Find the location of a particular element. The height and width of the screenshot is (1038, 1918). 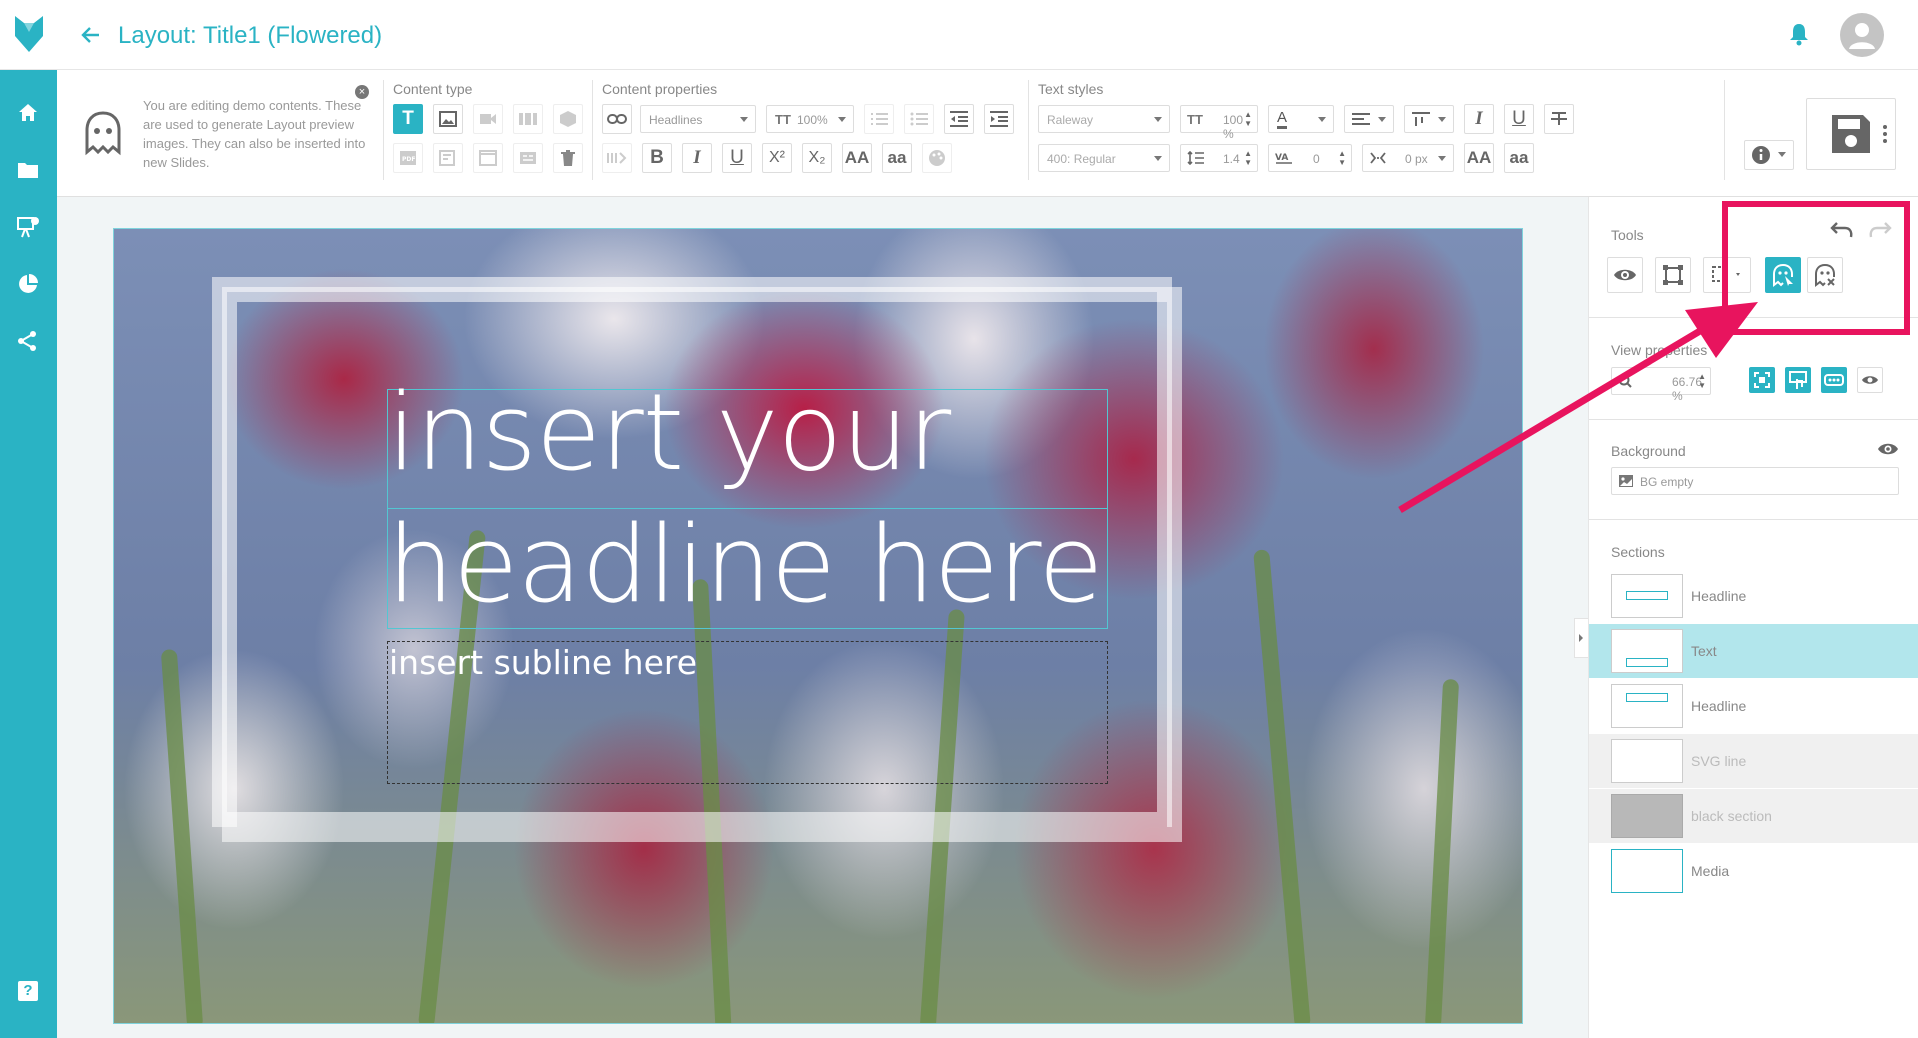

bold-button: B is located at coordinates (657, 158).